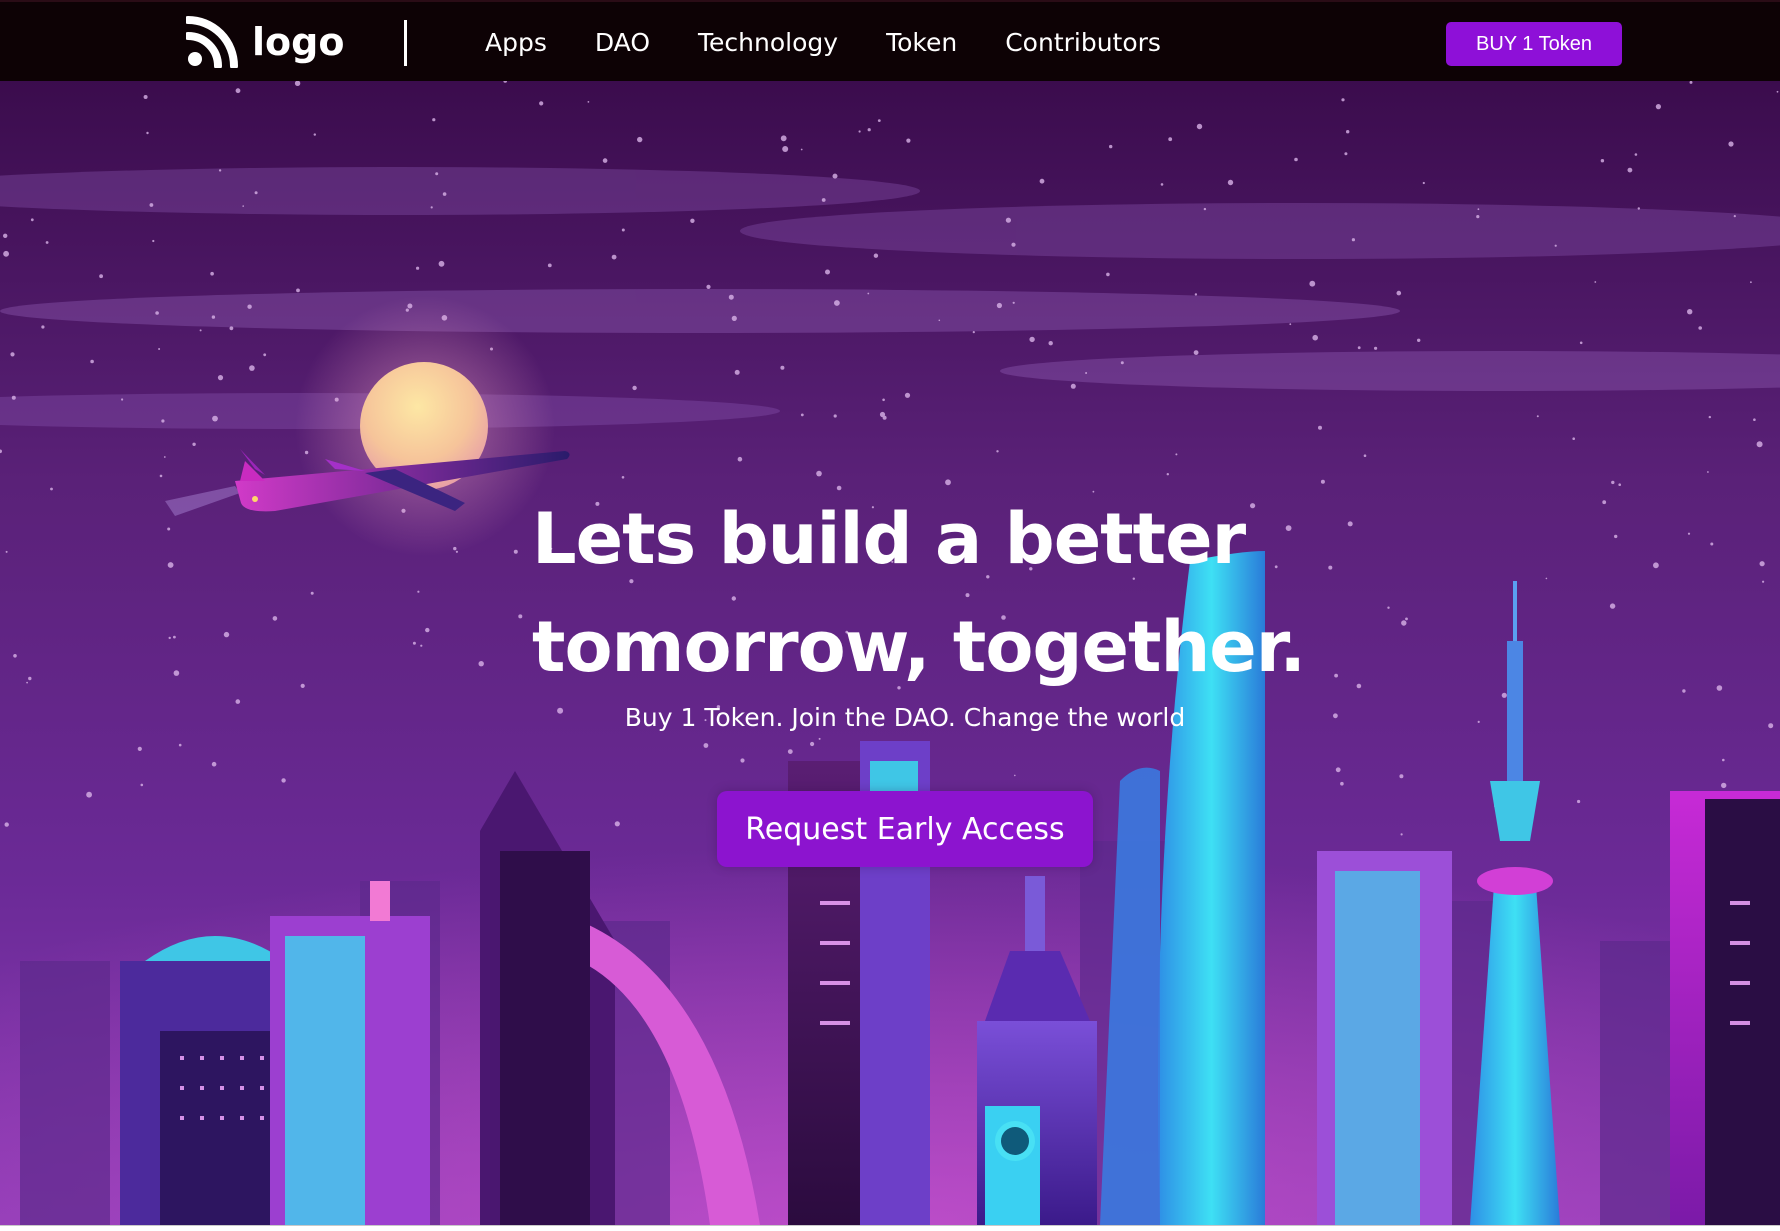  Describe the element at coordinates (768, 42) in the screenshot. I see `nav-link-technology: Technology` at that location.